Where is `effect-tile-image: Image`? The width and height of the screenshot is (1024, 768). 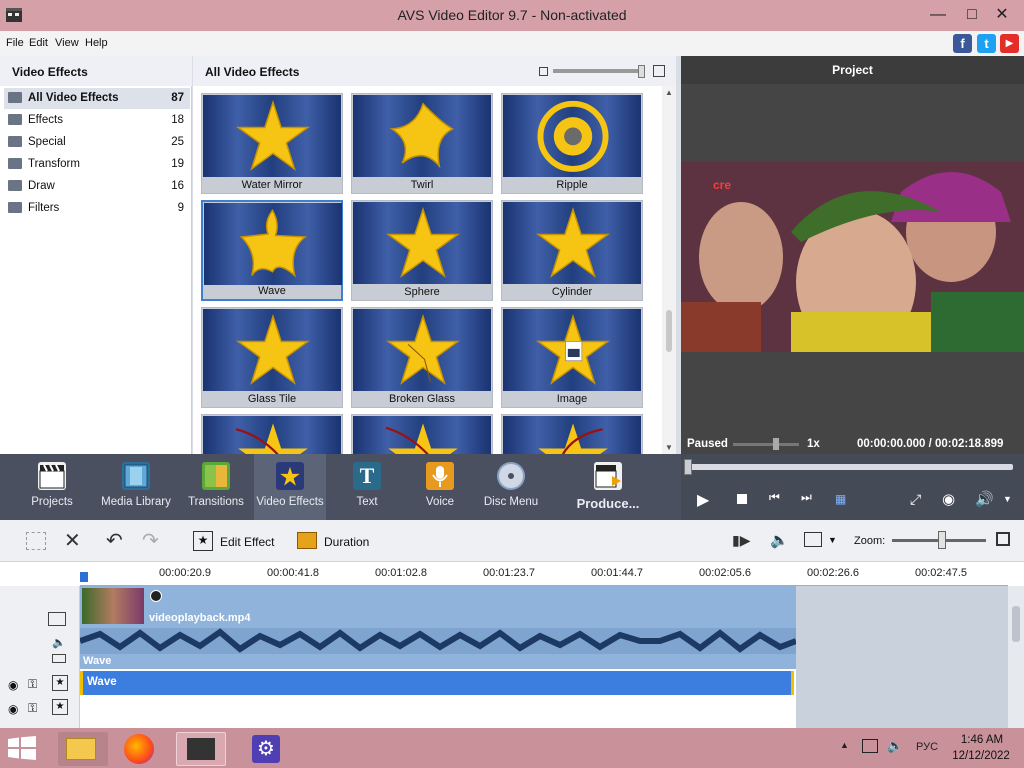
effect-tile-image: Image is located at coordinates (572, 357).